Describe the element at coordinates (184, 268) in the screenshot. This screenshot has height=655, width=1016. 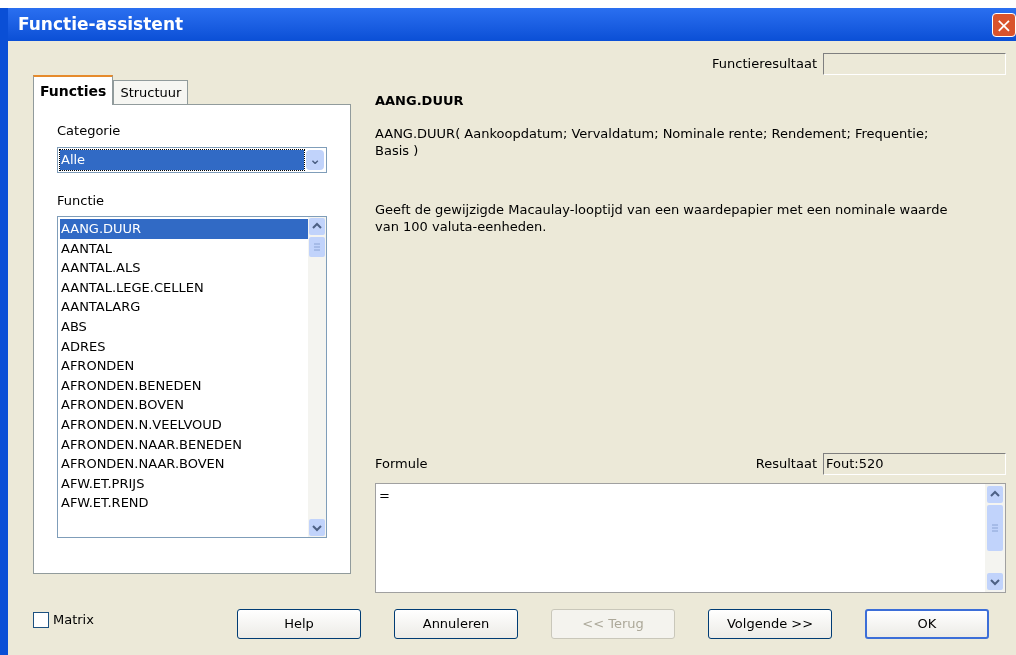
I see `function-list-item: AANTAL.ALS` at that location.